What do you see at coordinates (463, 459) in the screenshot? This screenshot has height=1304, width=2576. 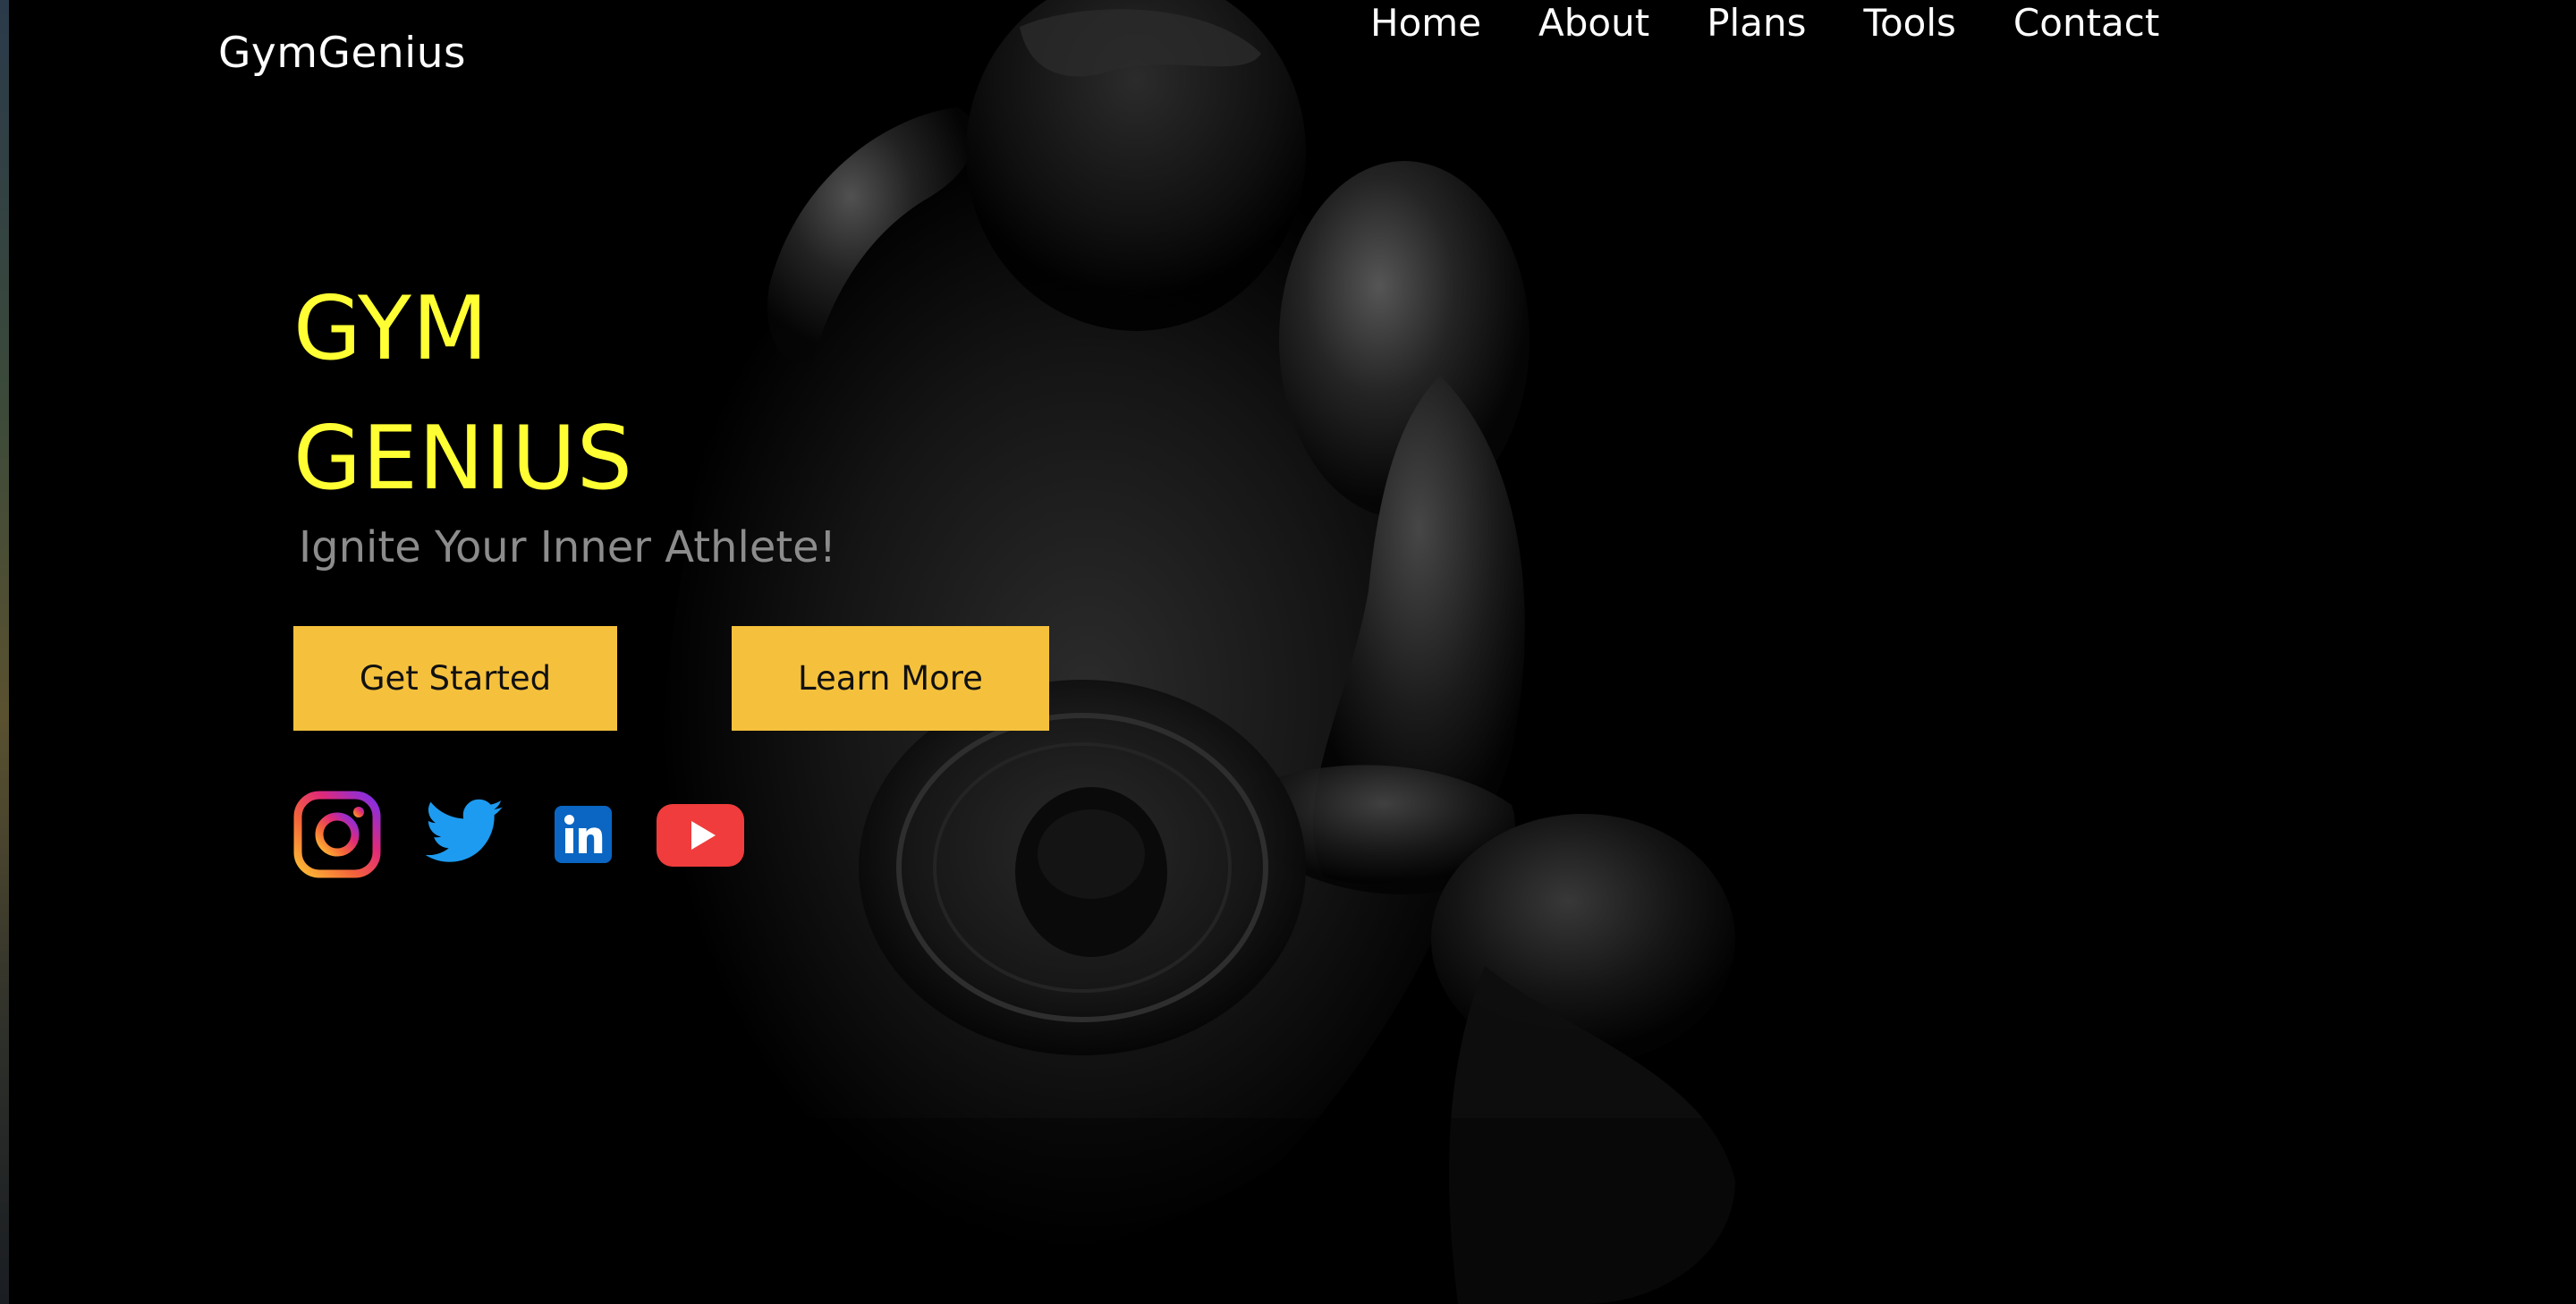 I see `hero-title-line-2: GENIUS` at bounding box center [463, 459].